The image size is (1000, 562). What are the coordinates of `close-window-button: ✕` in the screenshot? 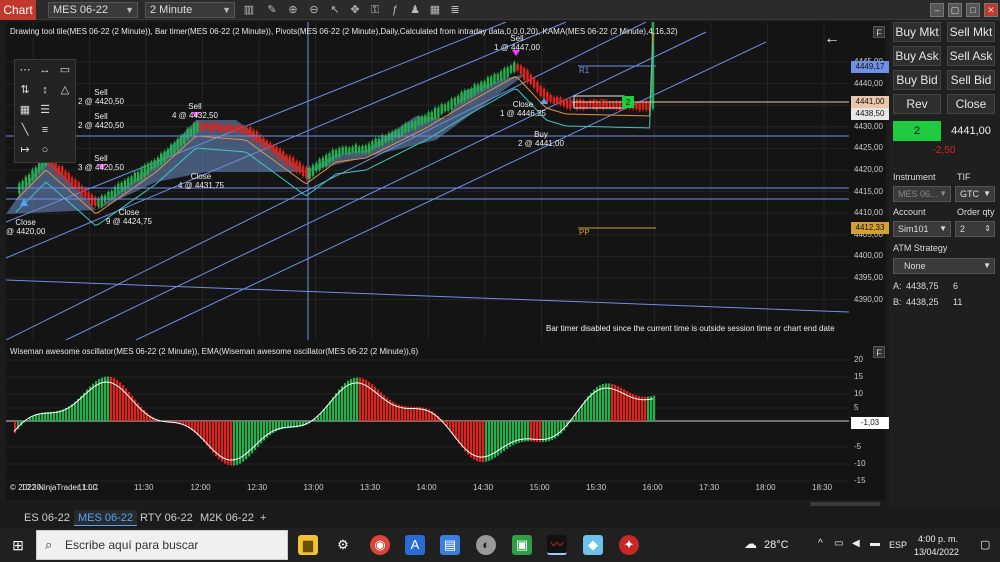 It's located at (991, 10).